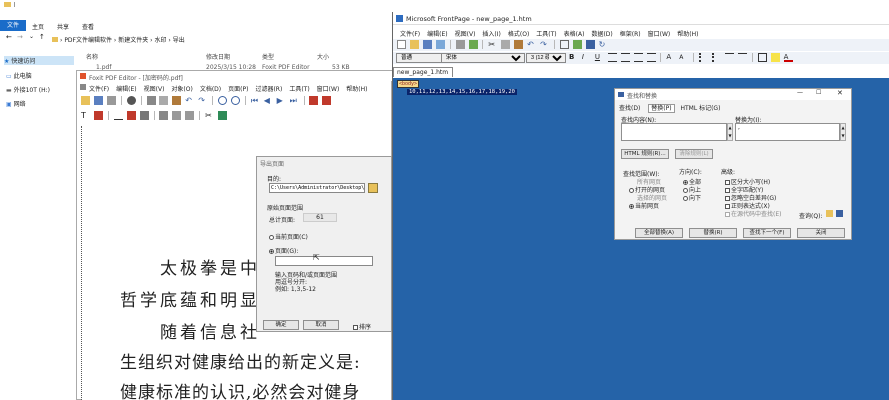 This screenshot has width=889, height=400. Describe the element at coordinates (574, 33) in the screenshot. I see `menu-table: 表格(A)` at that location.